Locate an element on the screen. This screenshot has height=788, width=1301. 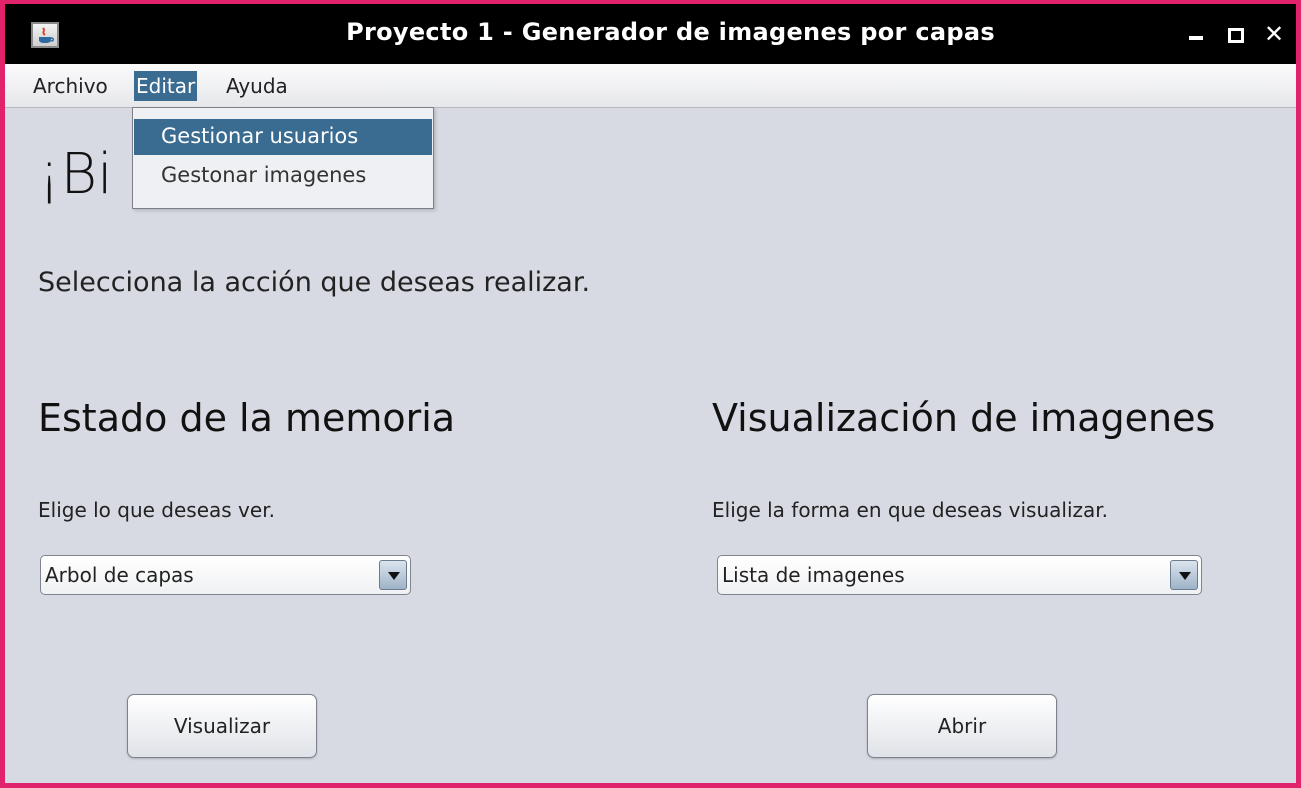
abrir-button: Abrir is located at coordinates (962, 726).